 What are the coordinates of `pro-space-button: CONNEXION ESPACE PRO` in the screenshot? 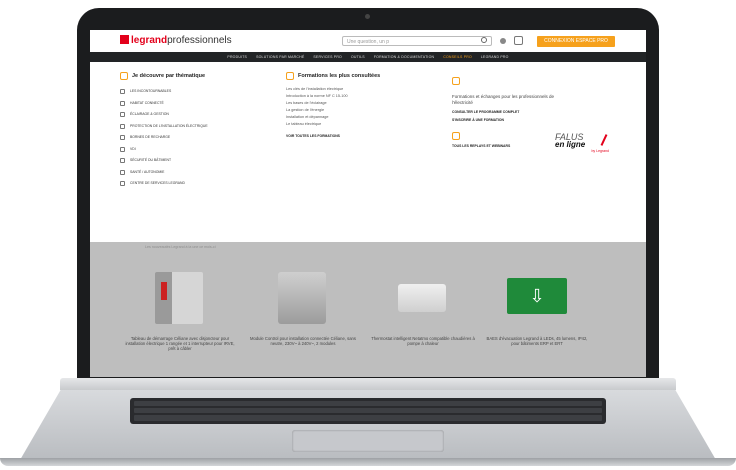 It's located at (576, 41).